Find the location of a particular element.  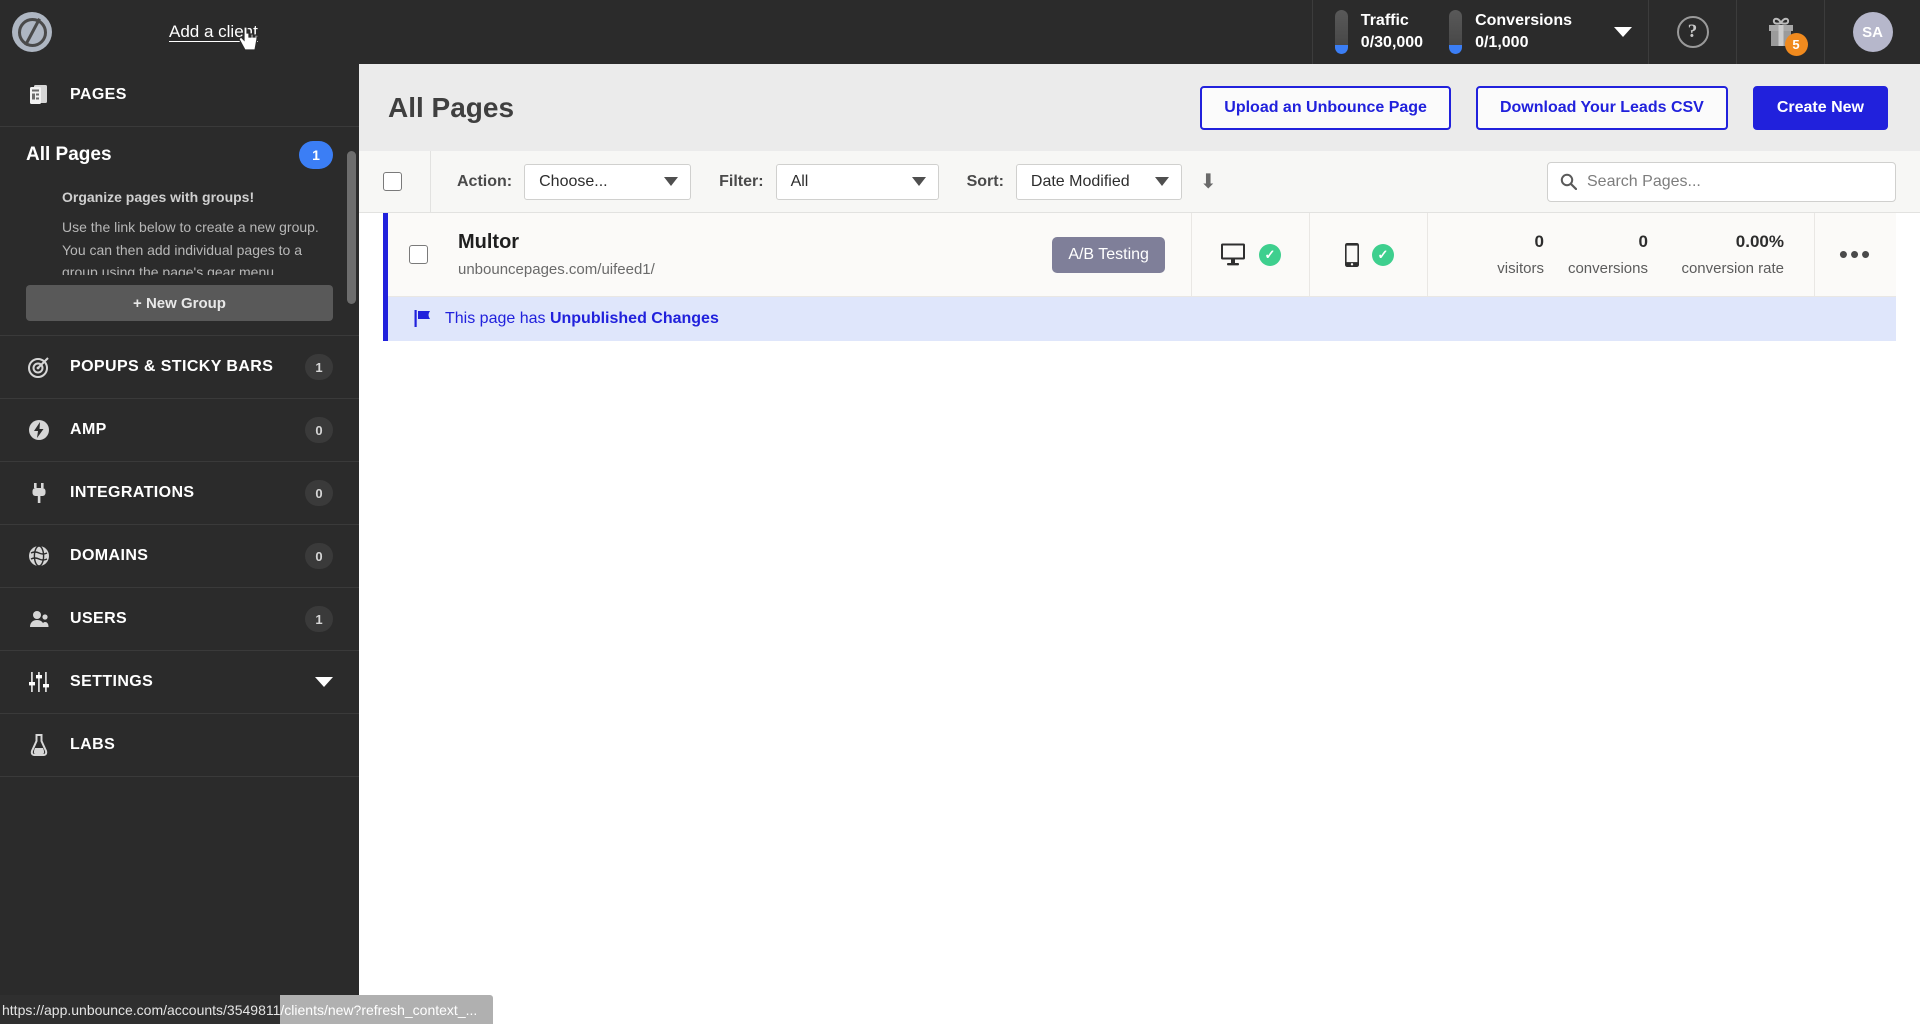

users-icon is located at coordinates (39, 619).